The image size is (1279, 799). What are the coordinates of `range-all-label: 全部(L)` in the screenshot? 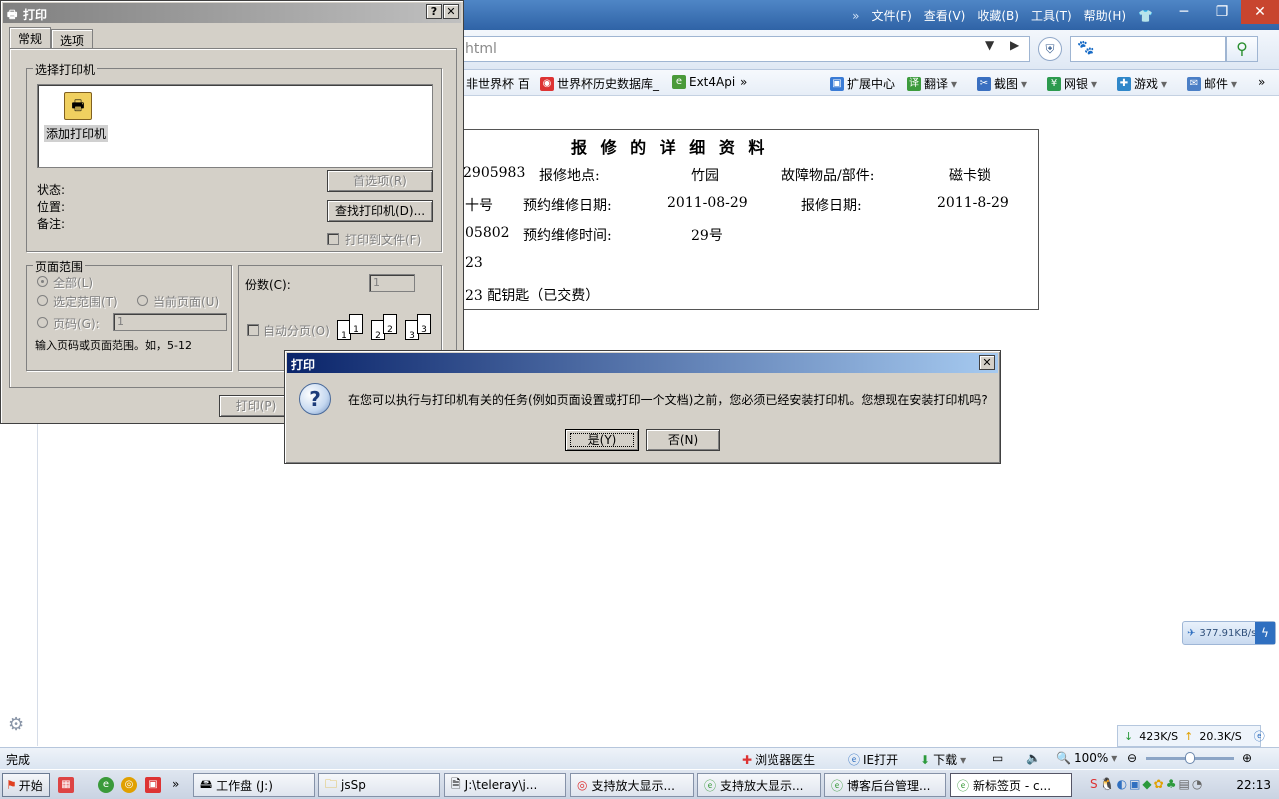 It's located at (73, 283).